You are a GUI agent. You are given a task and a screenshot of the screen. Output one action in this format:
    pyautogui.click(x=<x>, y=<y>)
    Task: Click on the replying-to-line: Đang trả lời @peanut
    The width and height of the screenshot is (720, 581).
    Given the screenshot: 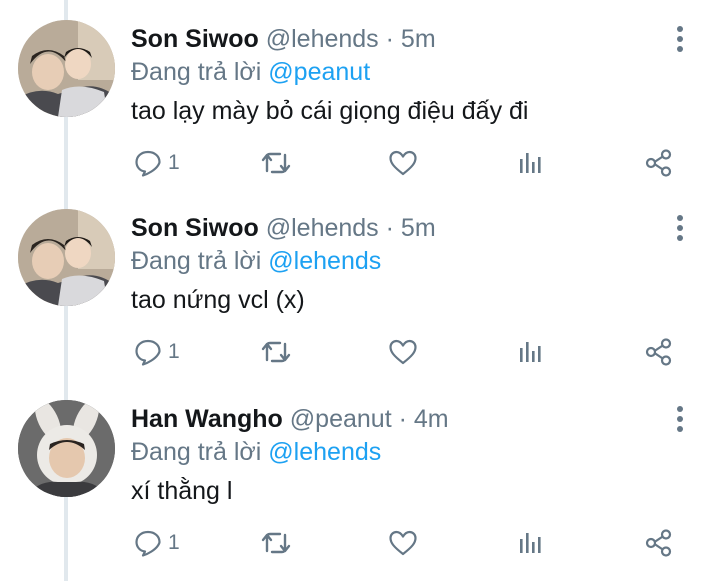 What is the action you would take?
    pyautogui.click(x=250, y=72)
    